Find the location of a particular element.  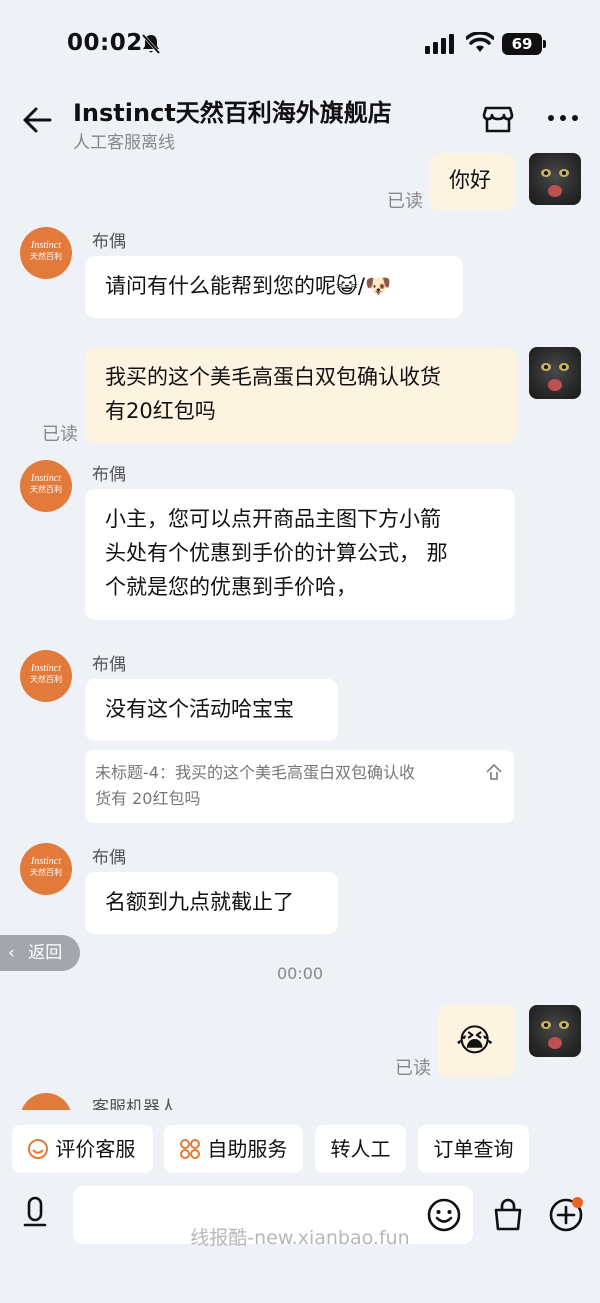

message-line: 我买的这个美毛高蛋白双包确认收货 is located at coordinates (273, 377).